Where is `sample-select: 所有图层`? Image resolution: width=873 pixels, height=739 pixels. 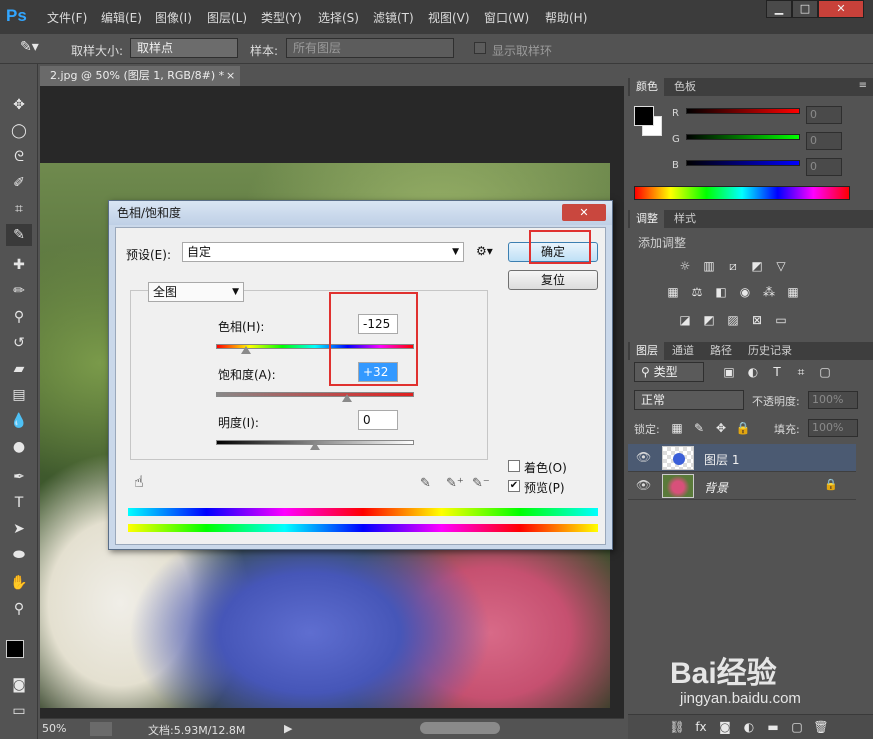
sample-select: 所有图层 is located at coordinates (370, 48).